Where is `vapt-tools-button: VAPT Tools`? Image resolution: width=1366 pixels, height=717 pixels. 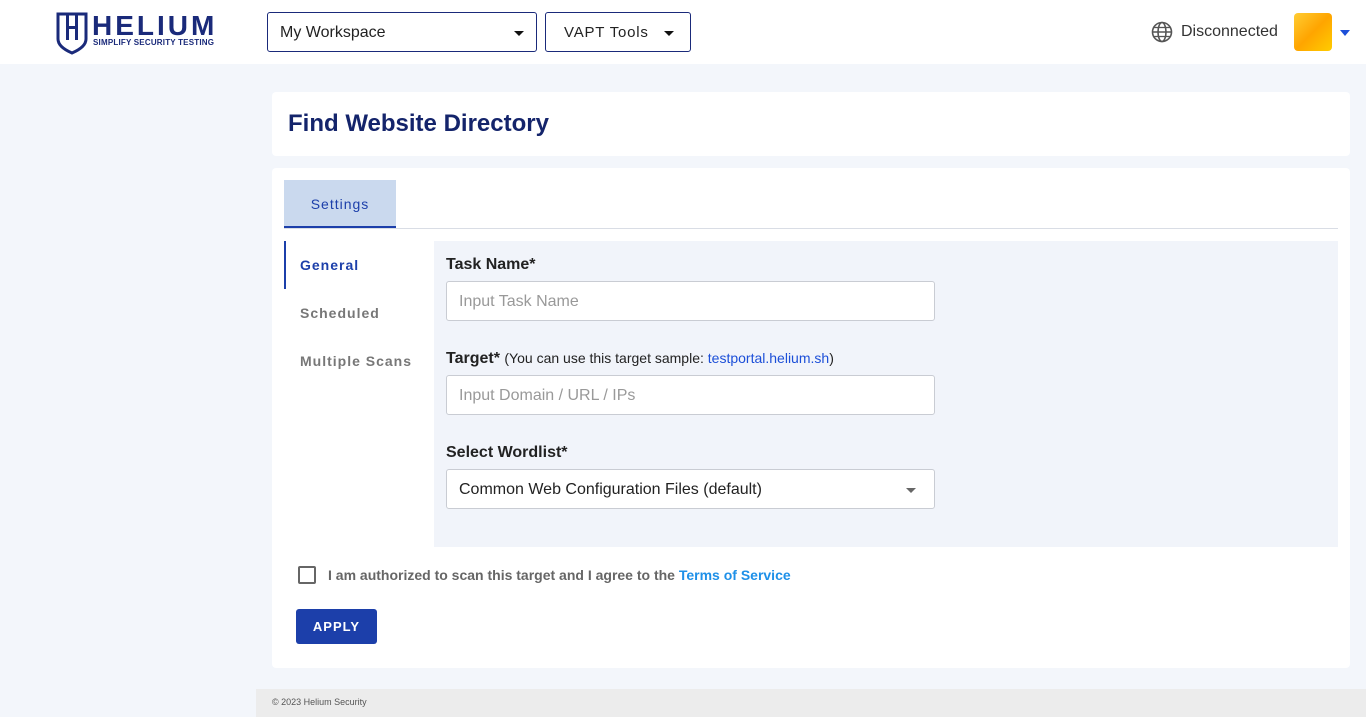 vapt-tools-button: VAPT Tools is located at coordinates (618, 32).